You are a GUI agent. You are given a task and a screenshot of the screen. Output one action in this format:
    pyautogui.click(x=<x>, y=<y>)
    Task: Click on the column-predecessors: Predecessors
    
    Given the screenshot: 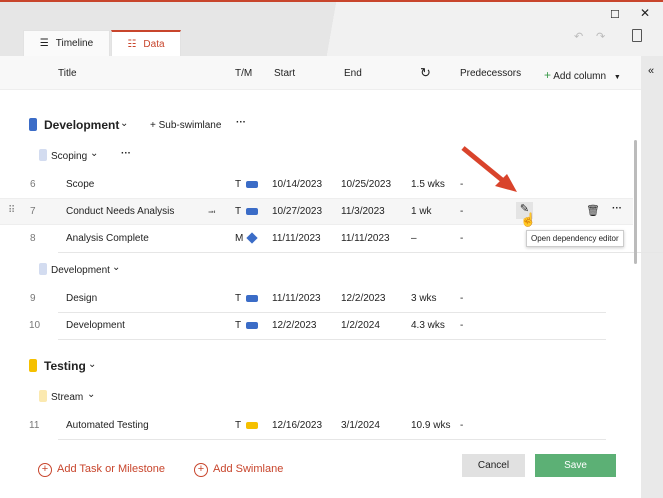 What is the action you would take?
    pyautogui.click(x=490, y=73)
    